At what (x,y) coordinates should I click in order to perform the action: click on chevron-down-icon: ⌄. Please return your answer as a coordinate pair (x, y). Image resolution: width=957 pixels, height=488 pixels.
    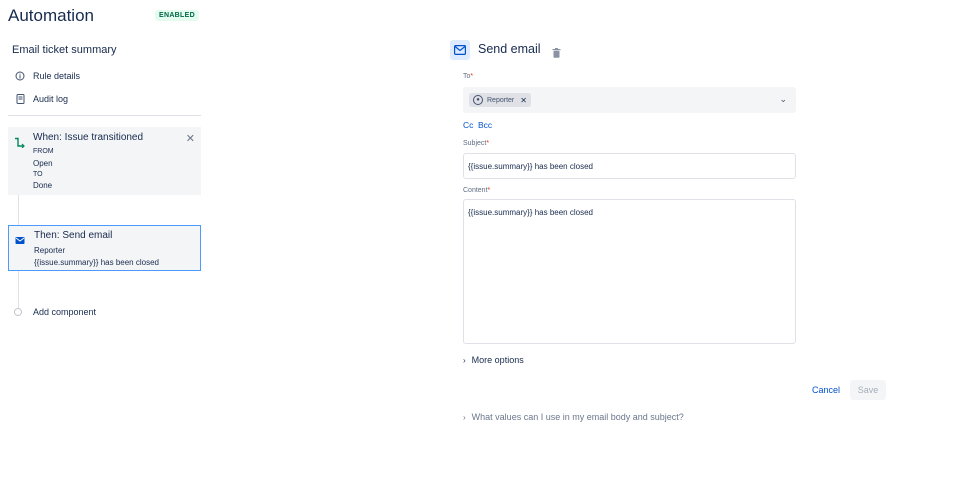
    Looking at the image, I should click on (783, 99).